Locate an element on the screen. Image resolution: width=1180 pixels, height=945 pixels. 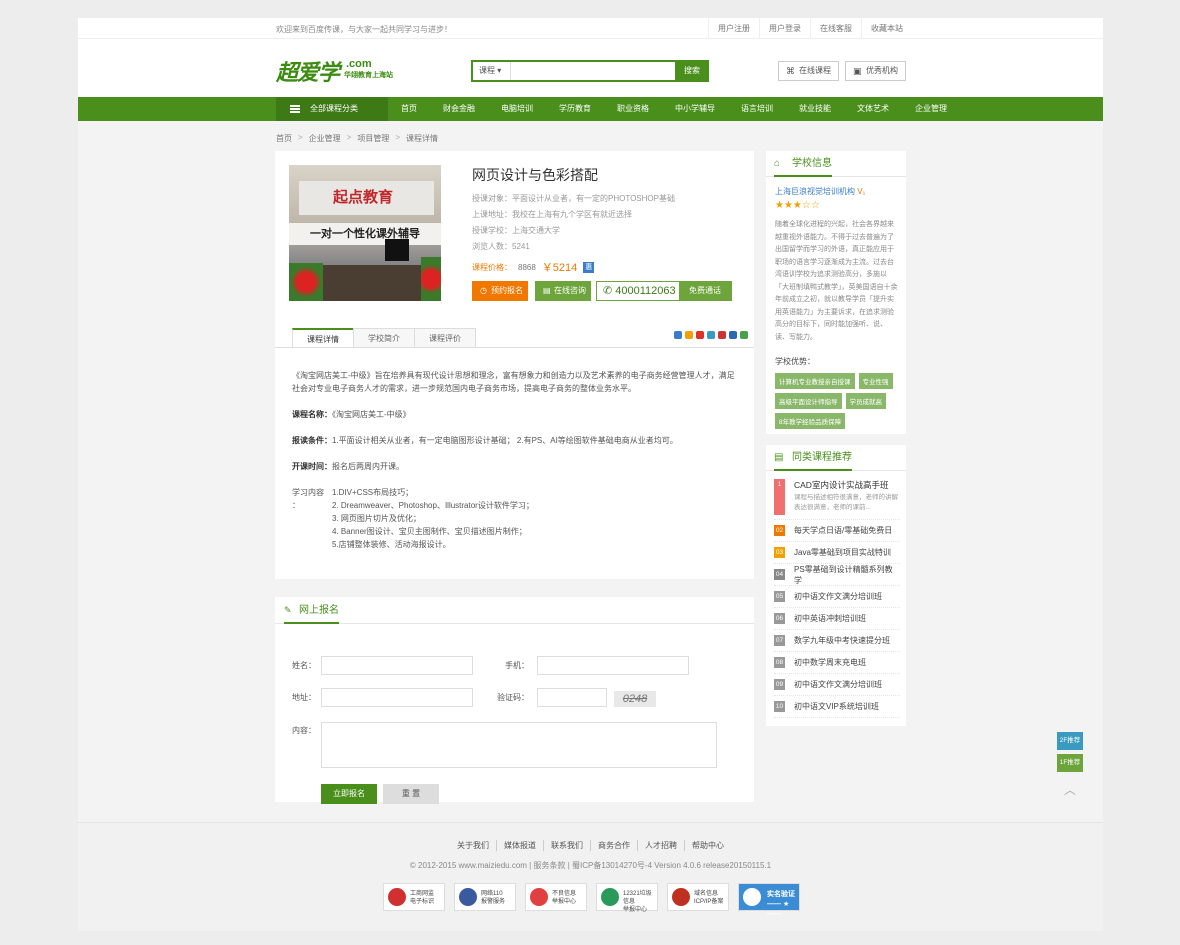
share-pinterest-icon is located at coordinates (722, 335).